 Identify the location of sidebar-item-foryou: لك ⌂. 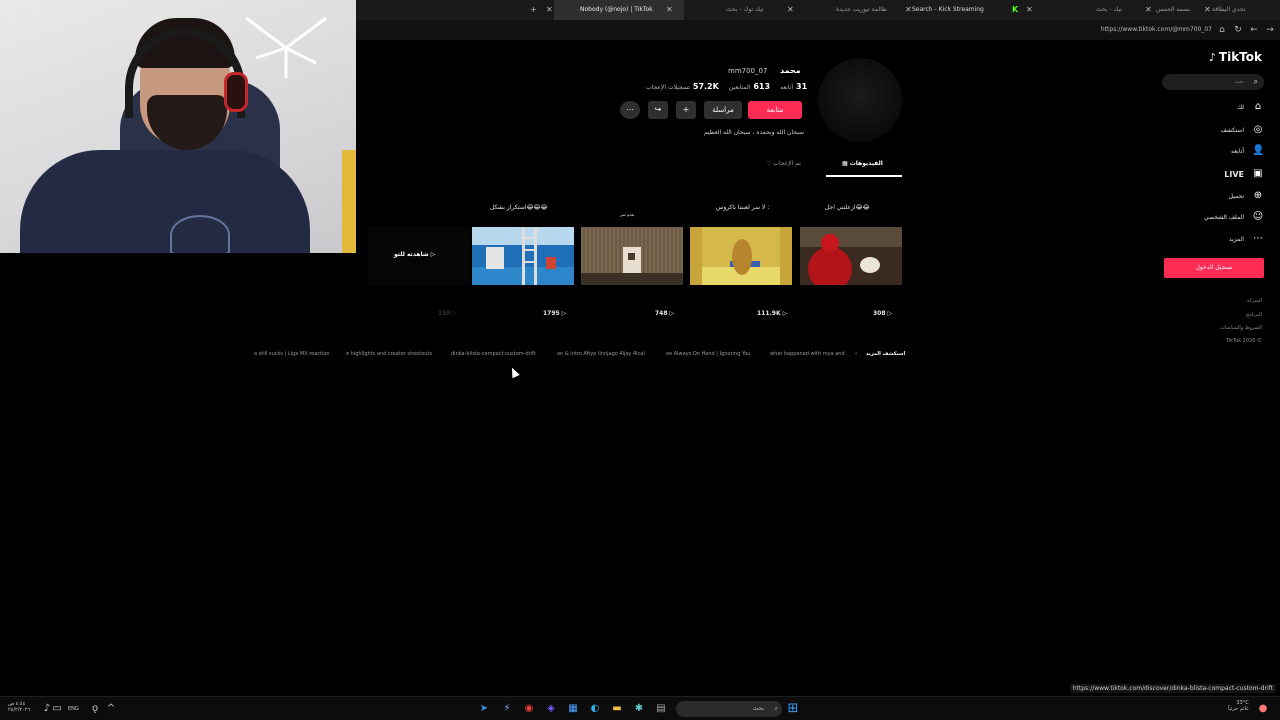
(1250, 107).